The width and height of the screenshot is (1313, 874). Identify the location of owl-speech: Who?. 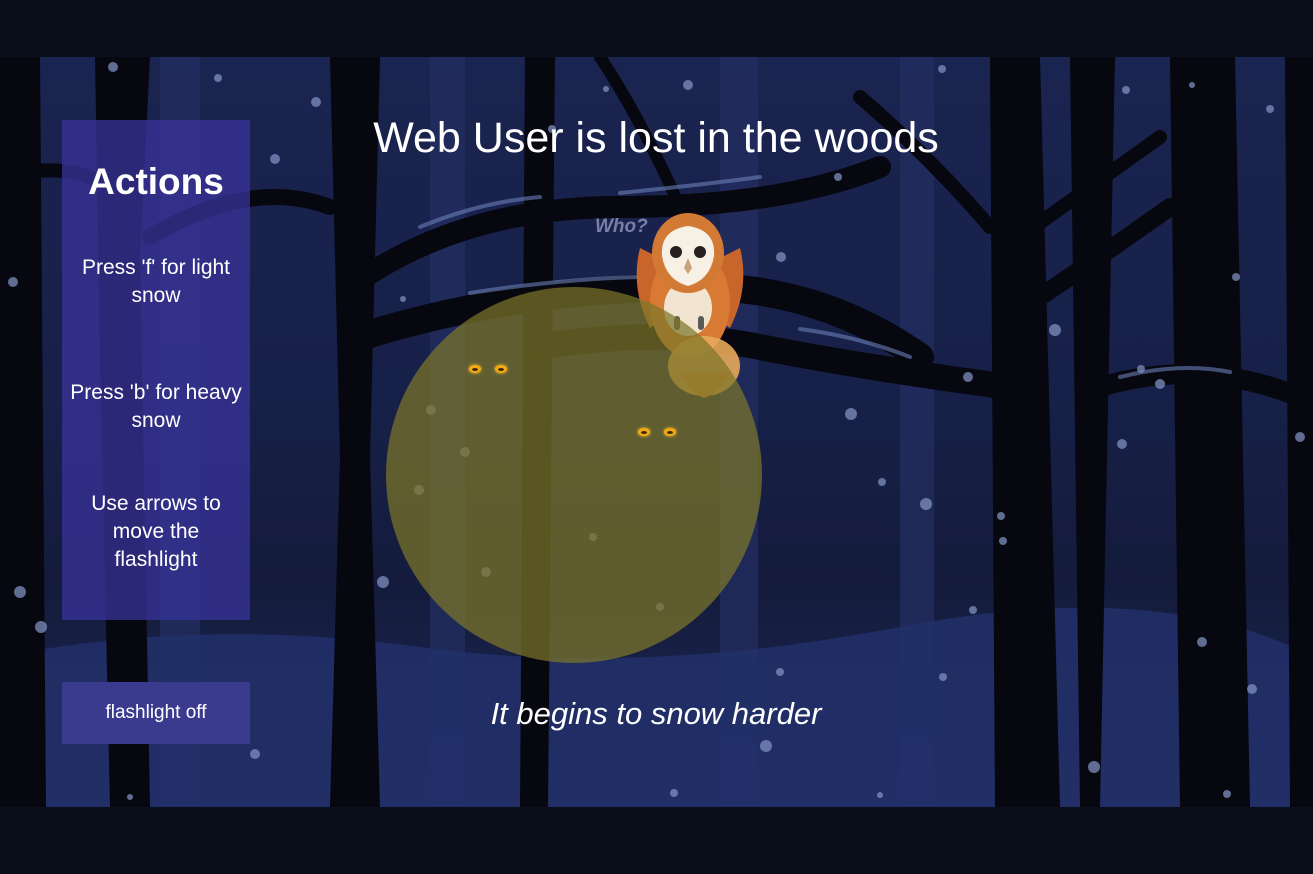
(621, 226).